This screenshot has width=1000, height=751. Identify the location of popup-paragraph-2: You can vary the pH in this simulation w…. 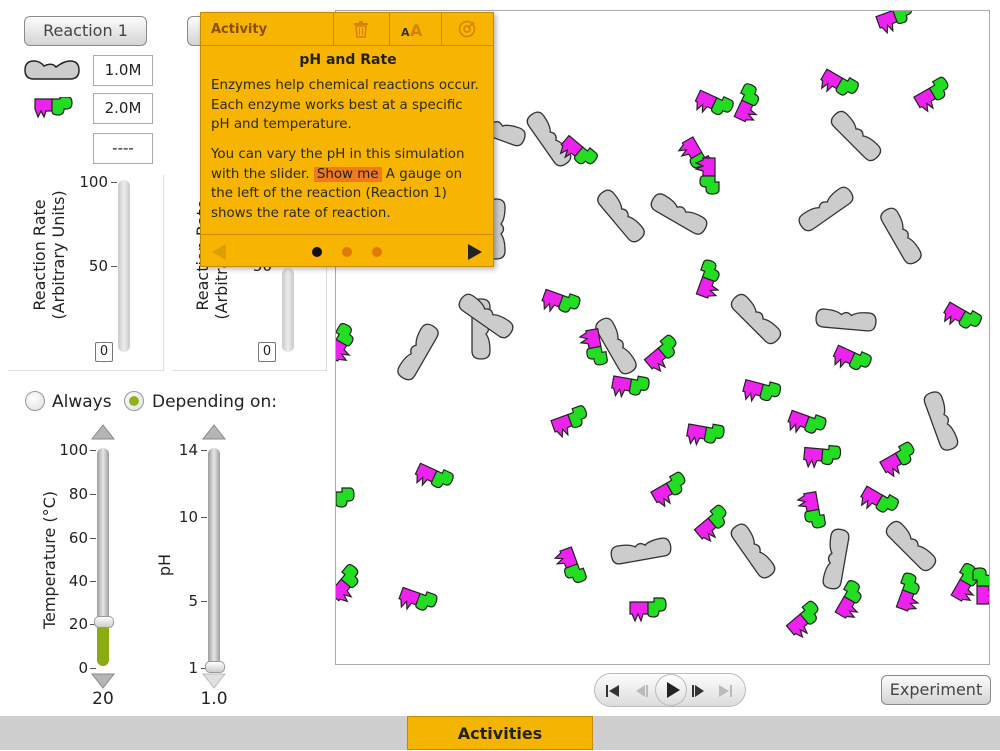
(338, 184).